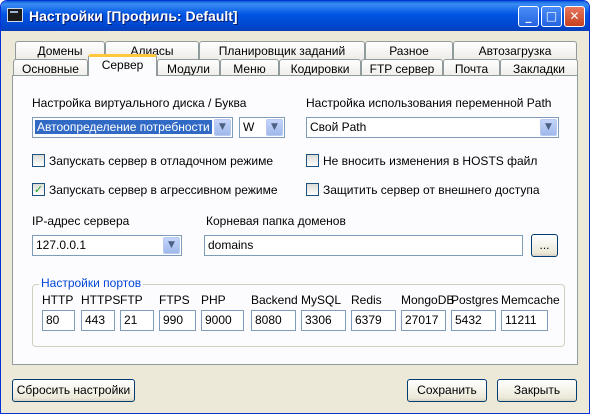  Describe the element at coordinates (107, 245) in the screenshot. I see `ip-select: 127.0.0.1 ▼` at that location.